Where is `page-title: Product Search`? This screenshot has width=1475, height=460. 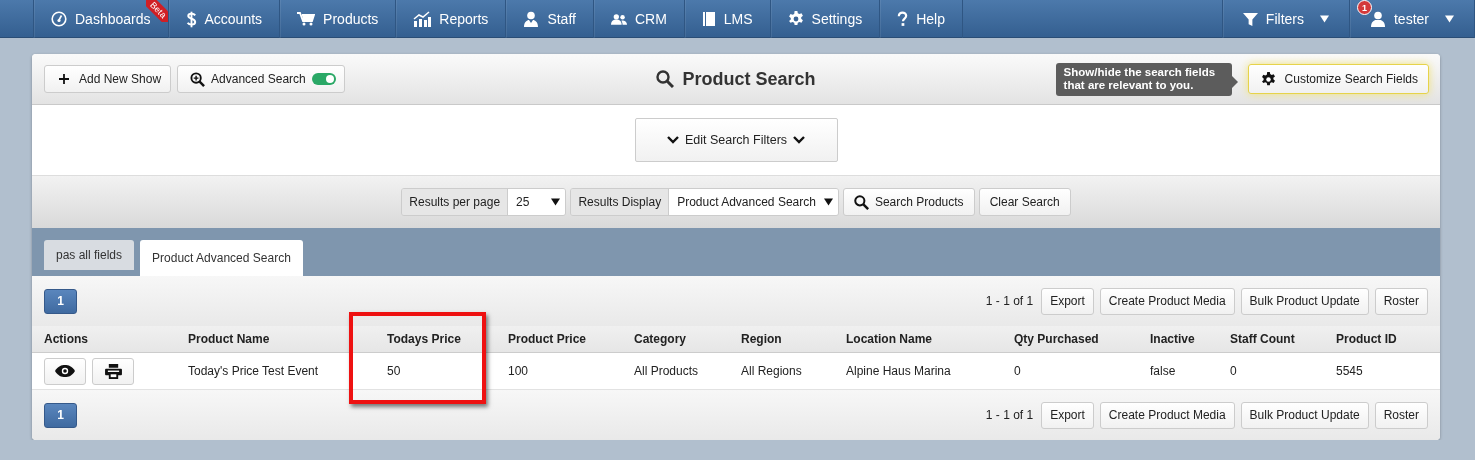 page-title: Product Search is located at coordinates (749, 79).